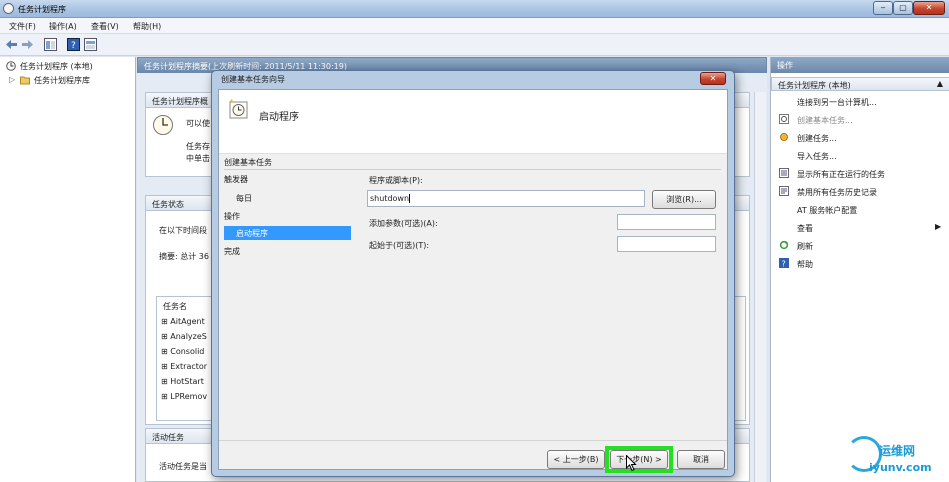 Image resolution: width=949 pixels, height=482 pixels. What do you see at coordinates (253, 79) in the screenshot?
I see `dialog-title: 创建基本任务向导` at bounding box center [253, 79].